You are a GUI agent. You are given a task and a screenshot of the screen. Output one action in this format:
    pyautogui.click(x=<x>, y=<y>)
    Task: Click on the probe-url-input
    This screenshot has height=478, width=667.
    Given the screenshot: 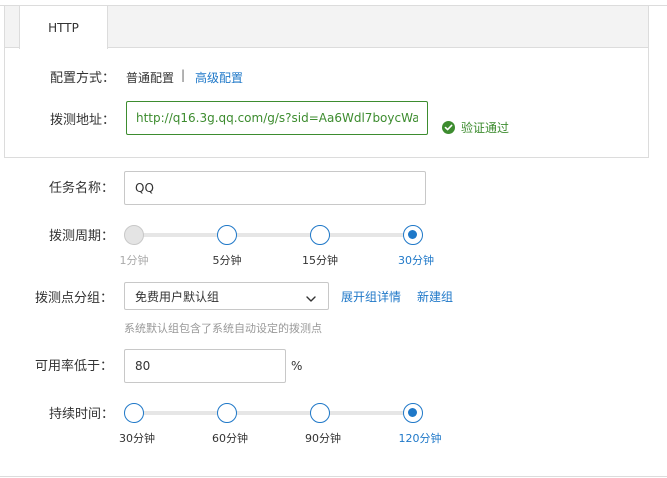 What is the action you would take?
    pyautogui.click(x=277, y=118)
    